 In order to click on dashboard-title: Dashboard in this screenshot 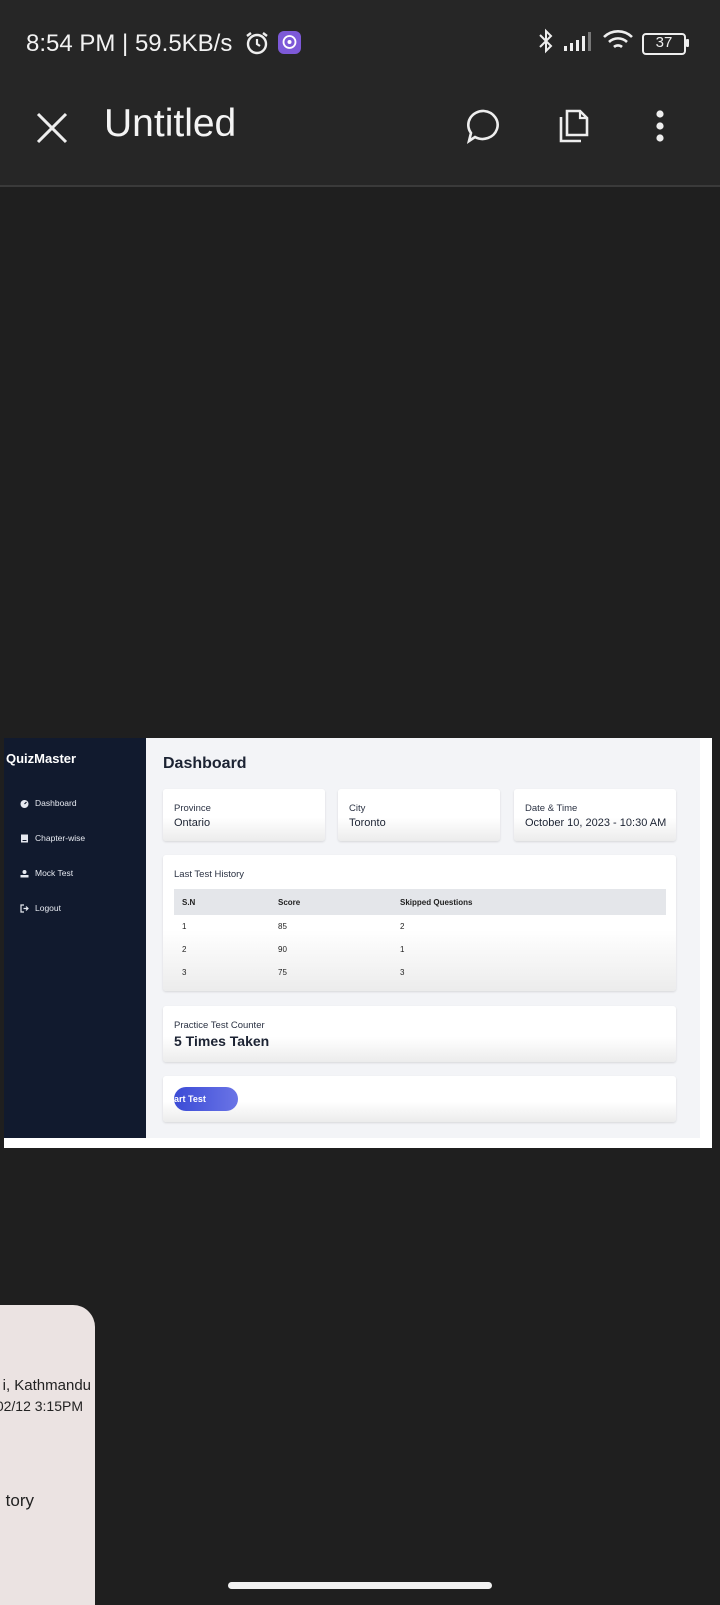, I will do `click(205, 763)`.